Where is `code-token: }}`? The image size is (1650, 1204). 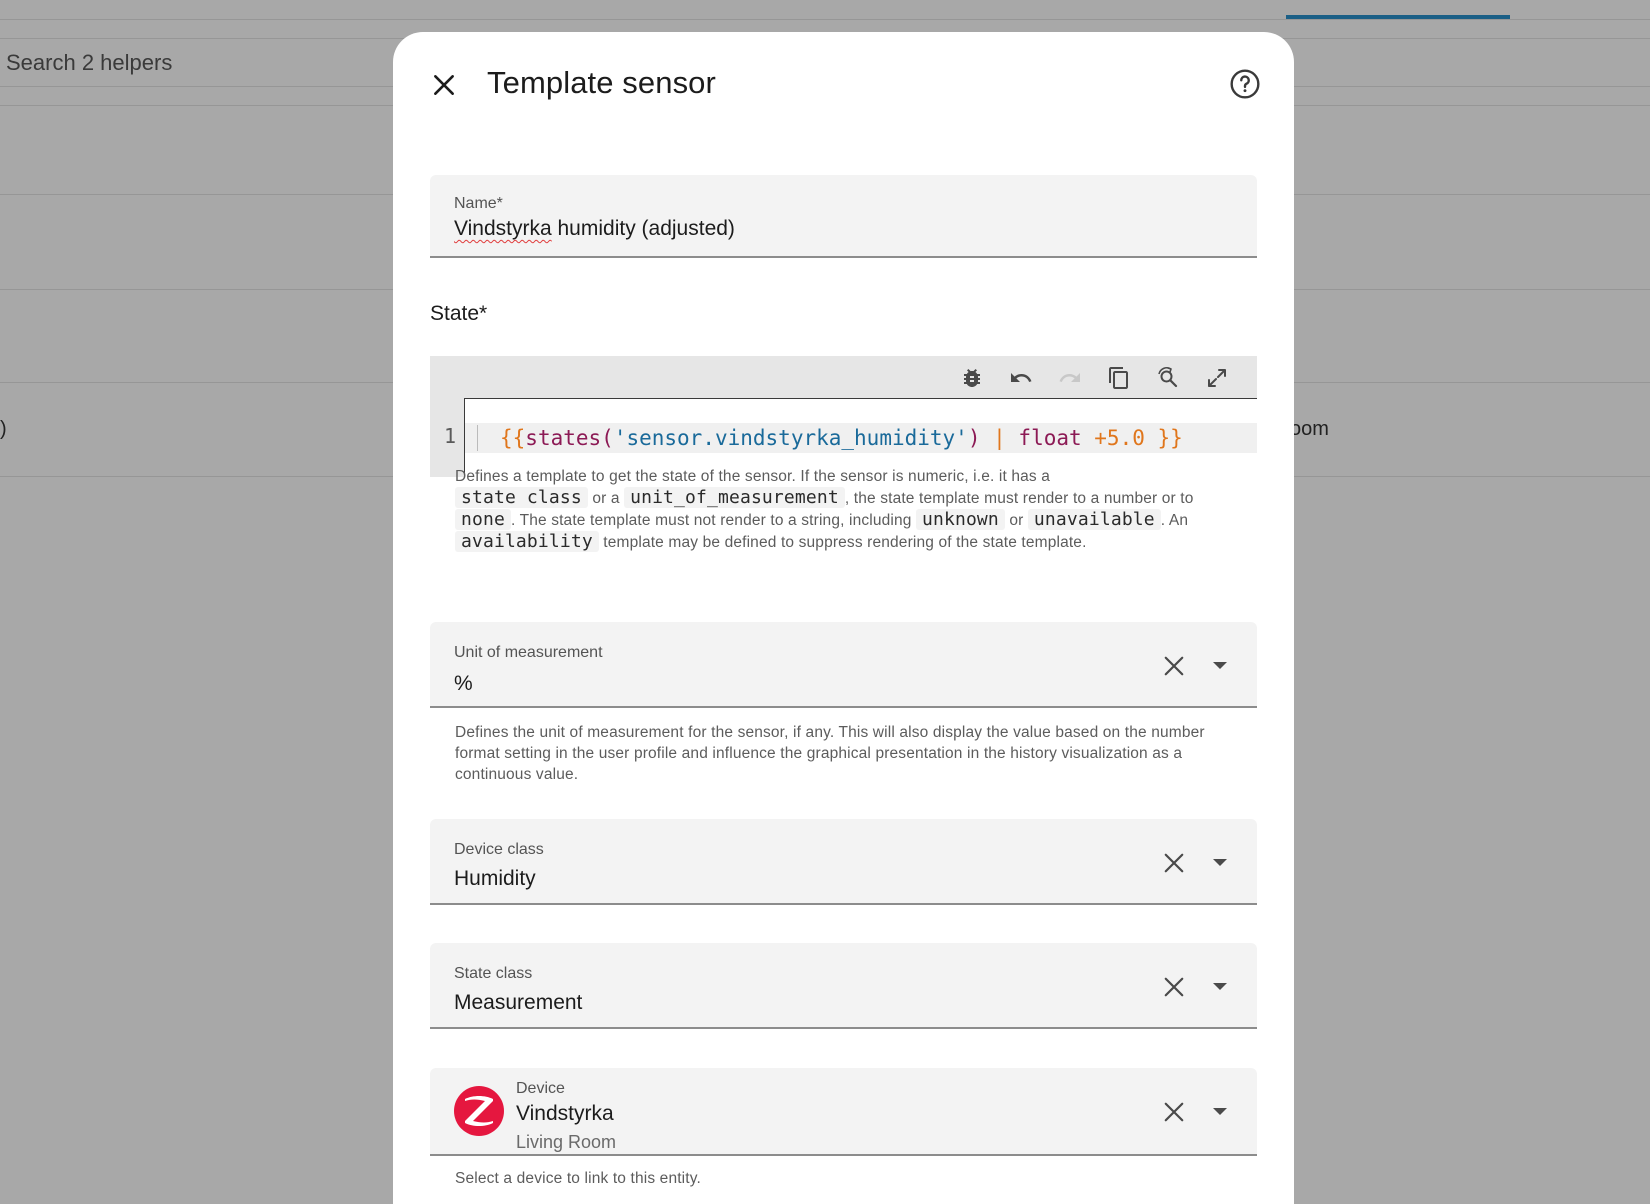 code-token: }} is located at coordinates (1163, 438).